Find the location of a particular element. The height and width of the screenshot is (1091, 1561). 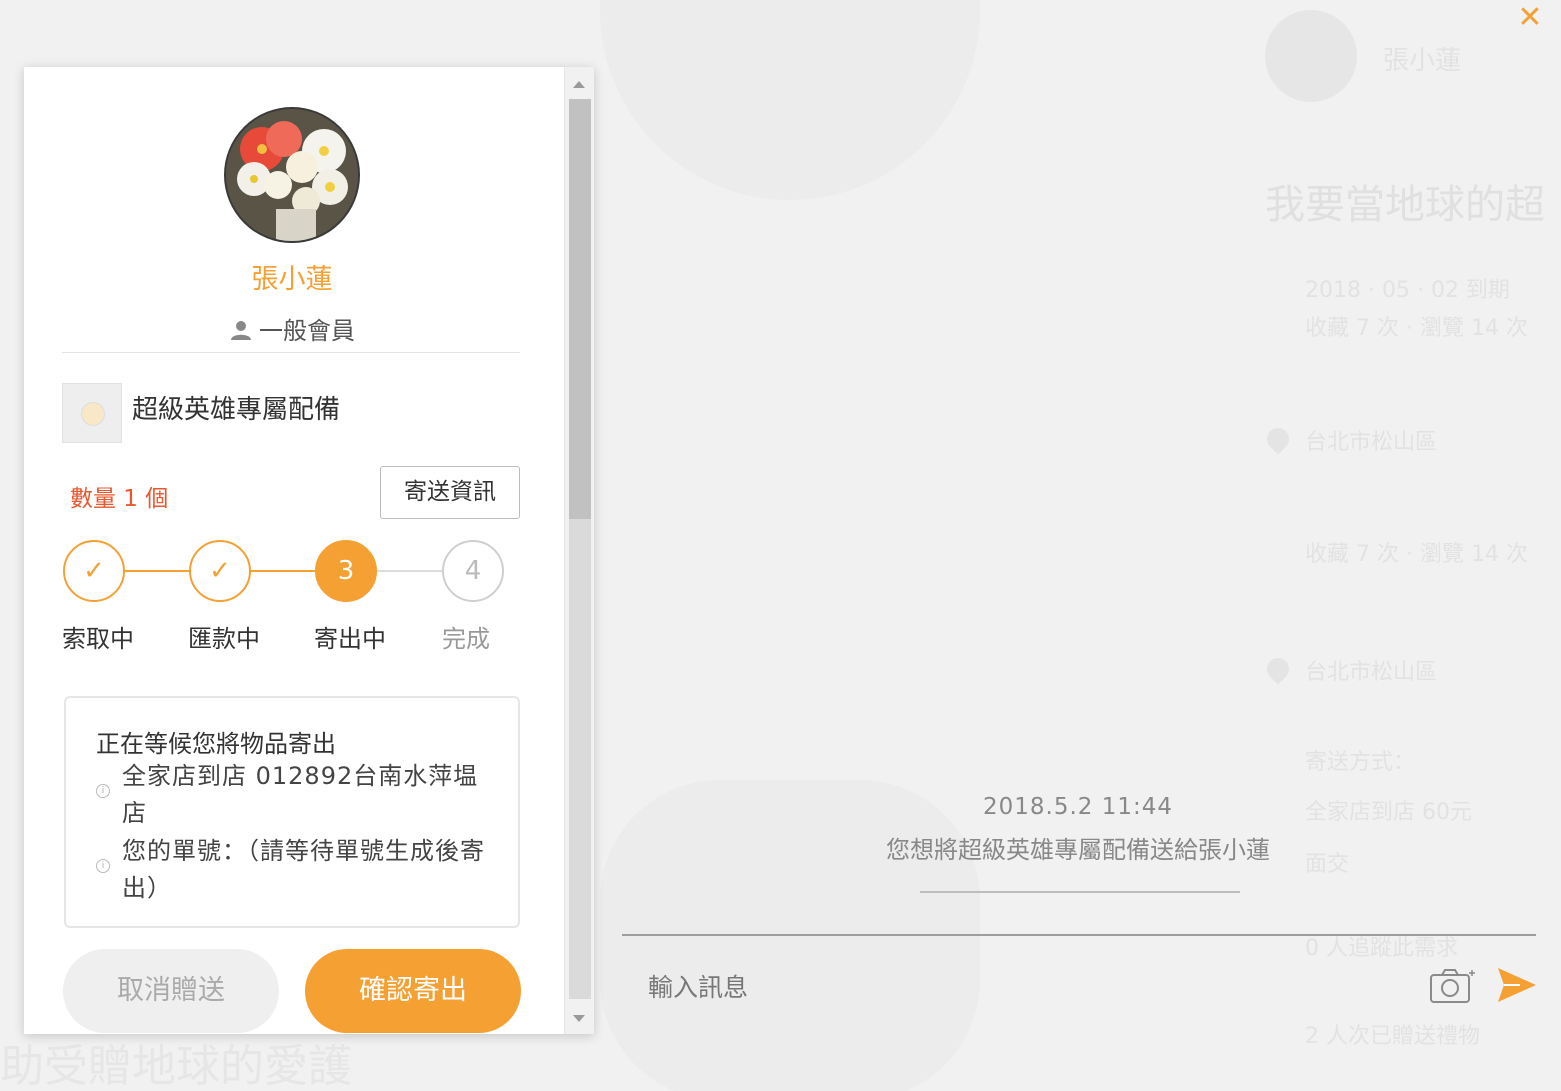

flower-bouquet-icon is located at coordinates (292, 175).